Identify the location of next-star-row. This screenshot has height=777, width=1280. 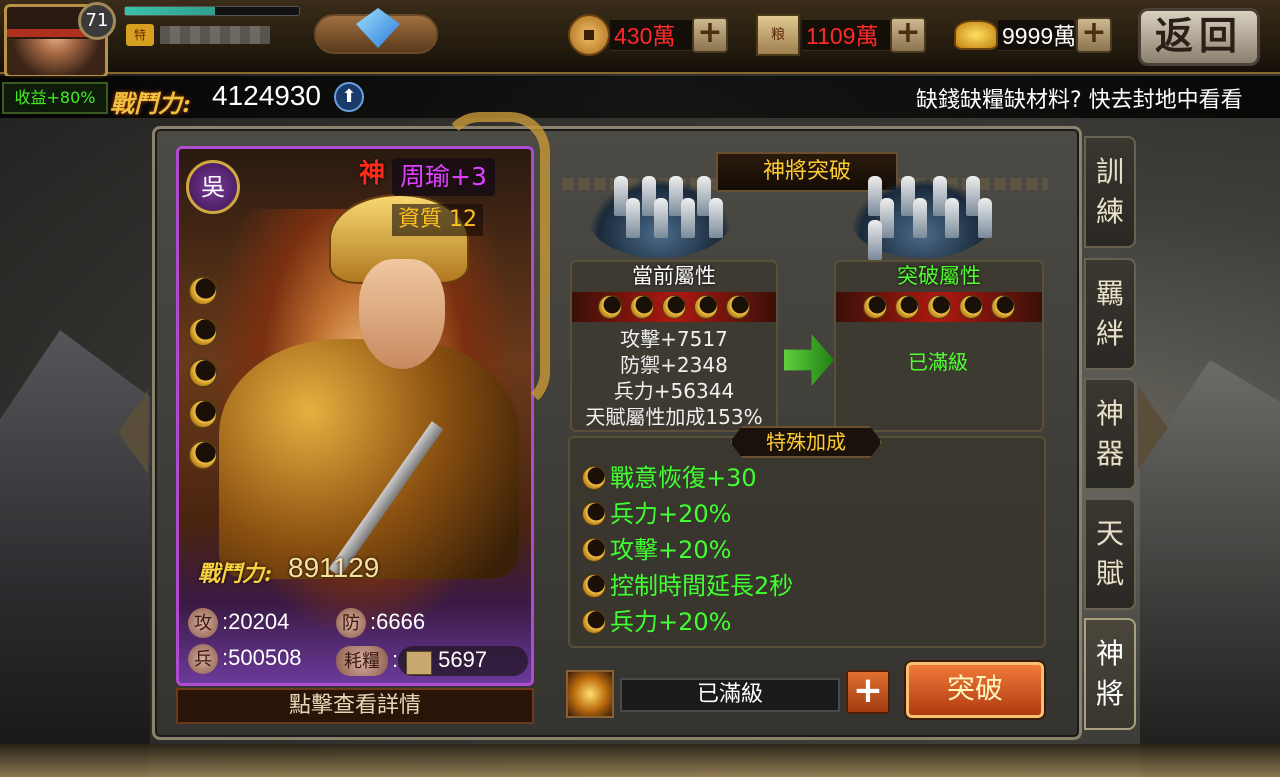
(939, 307).